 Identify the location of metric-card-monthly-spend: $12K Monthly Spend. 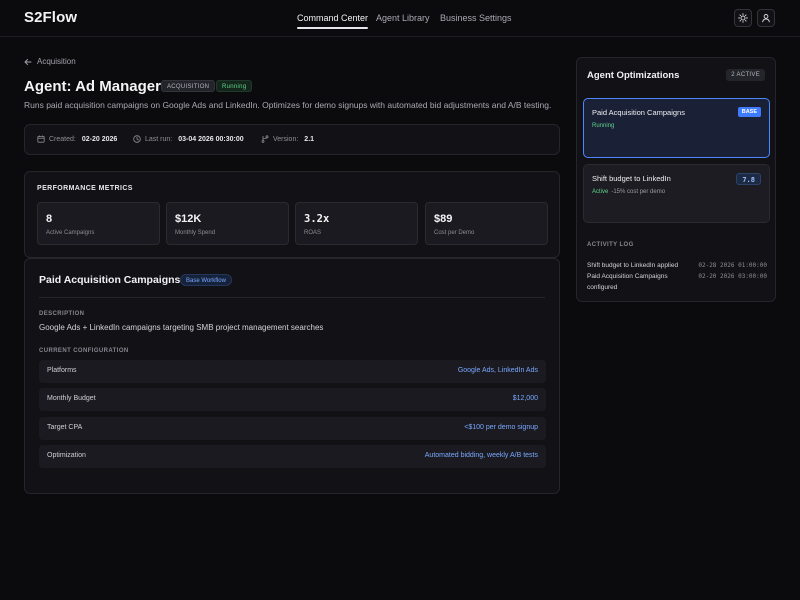
(227, 223).